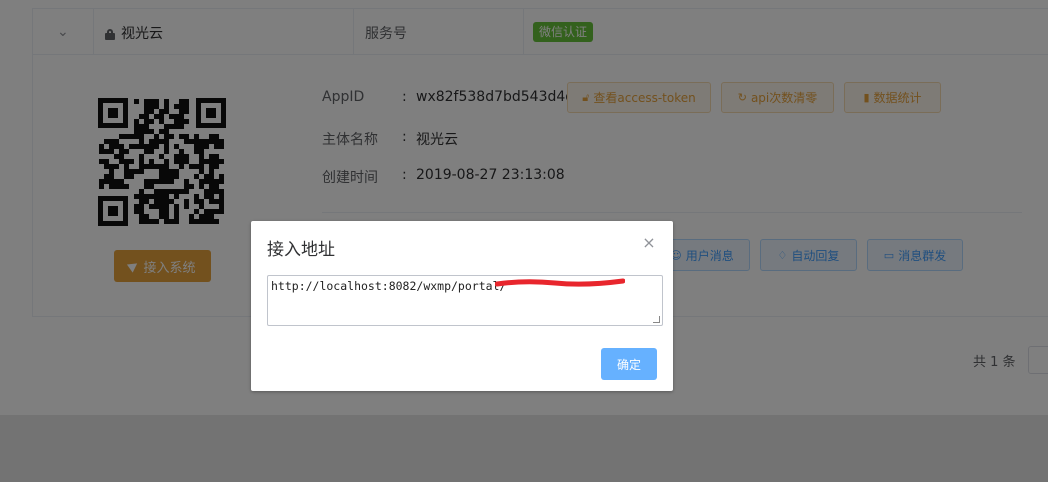 Image resolution: width=1048 pixels, height=482 pixels. Describe the element at coordinates (560, 282) in the screenshot. I see `redaction-scribble` at that location.